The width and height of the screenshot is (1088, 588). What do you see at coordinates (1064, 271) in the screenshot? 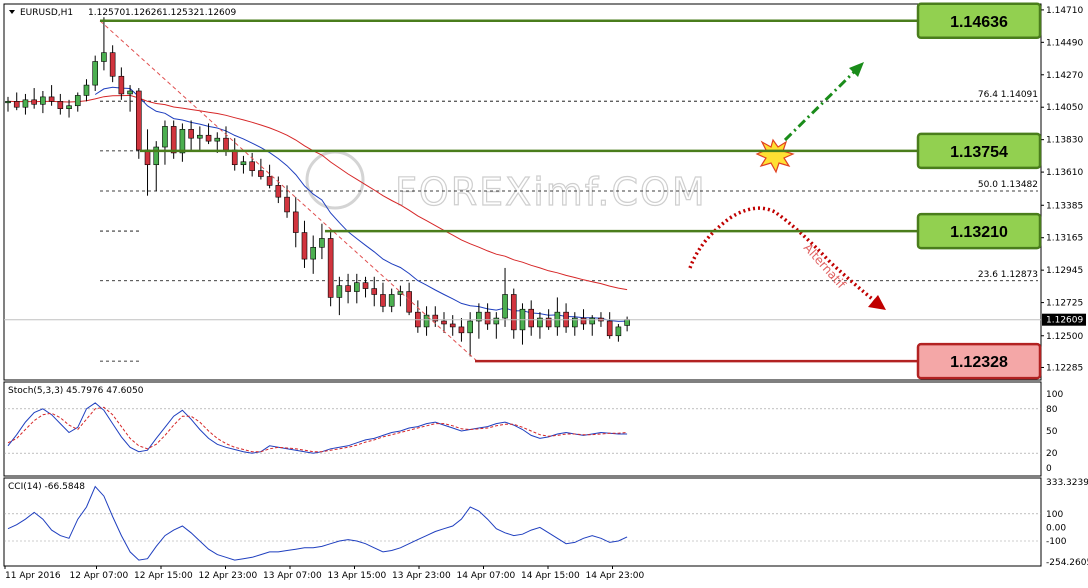
I see `price-tick-label: 1.12945` at bounding box center [1064, 271].